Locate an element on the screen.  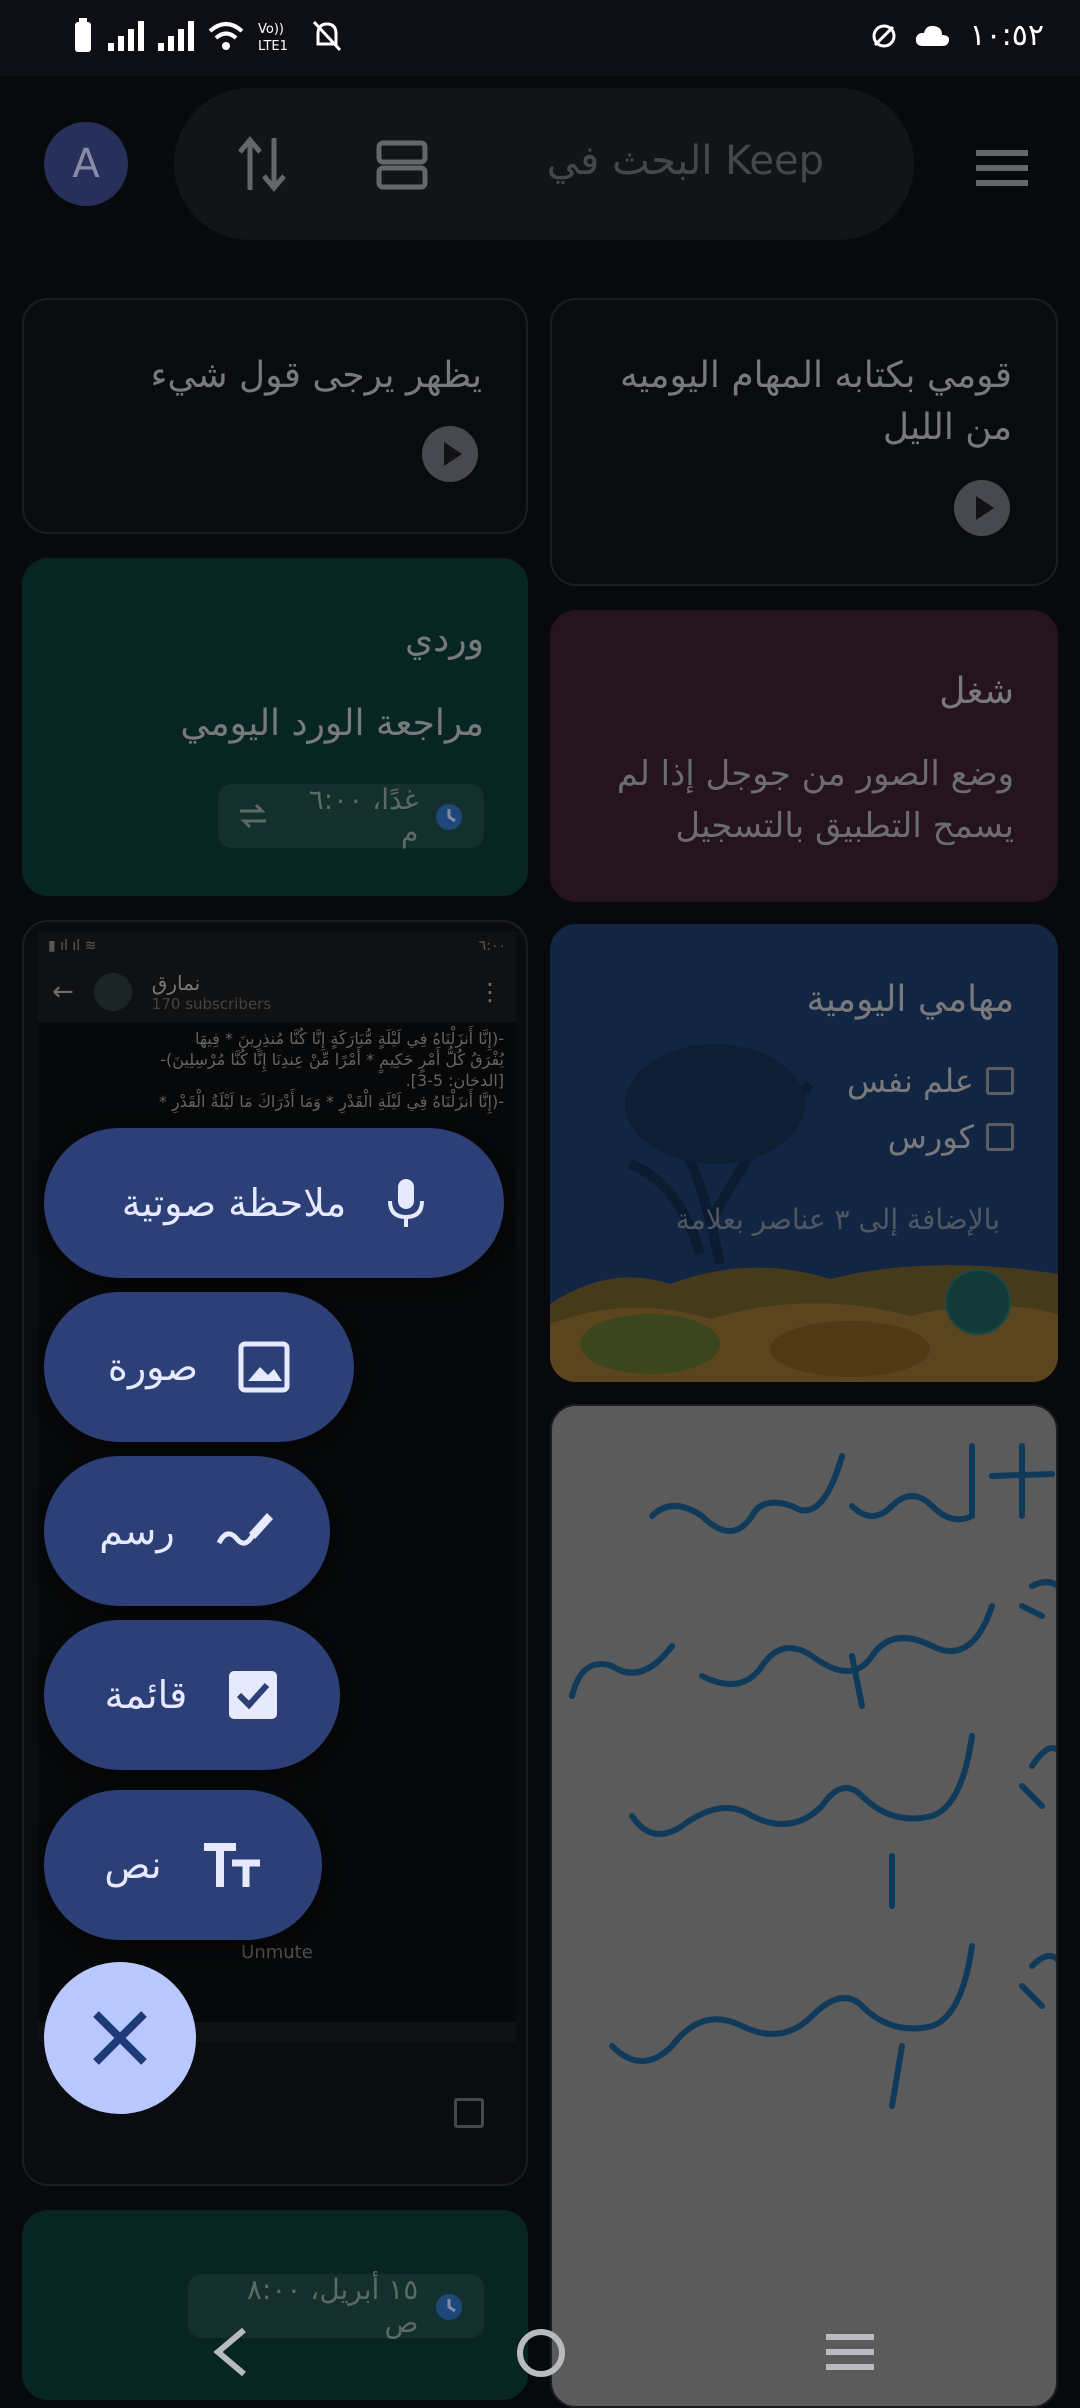
close-icon is located at coordinates (120, 2038).